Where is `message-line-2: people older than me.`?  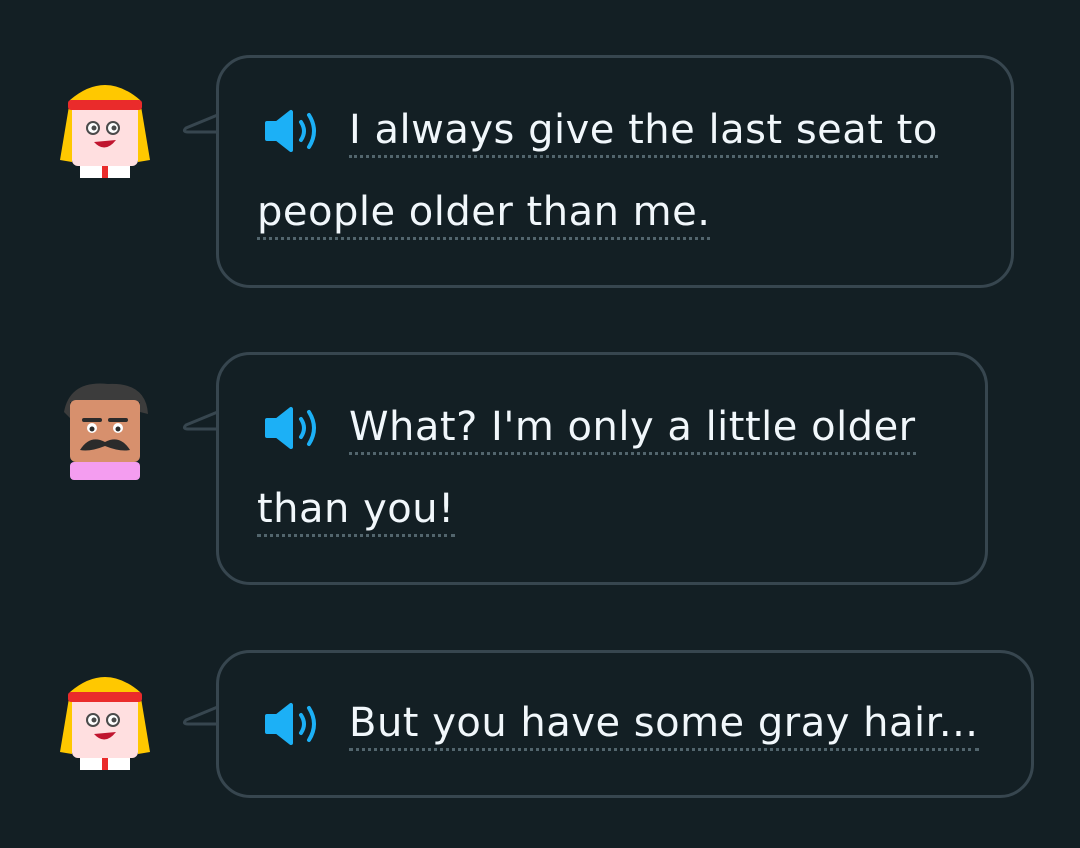 message-line-2: people older than me. is located at coordinates (484, 213).